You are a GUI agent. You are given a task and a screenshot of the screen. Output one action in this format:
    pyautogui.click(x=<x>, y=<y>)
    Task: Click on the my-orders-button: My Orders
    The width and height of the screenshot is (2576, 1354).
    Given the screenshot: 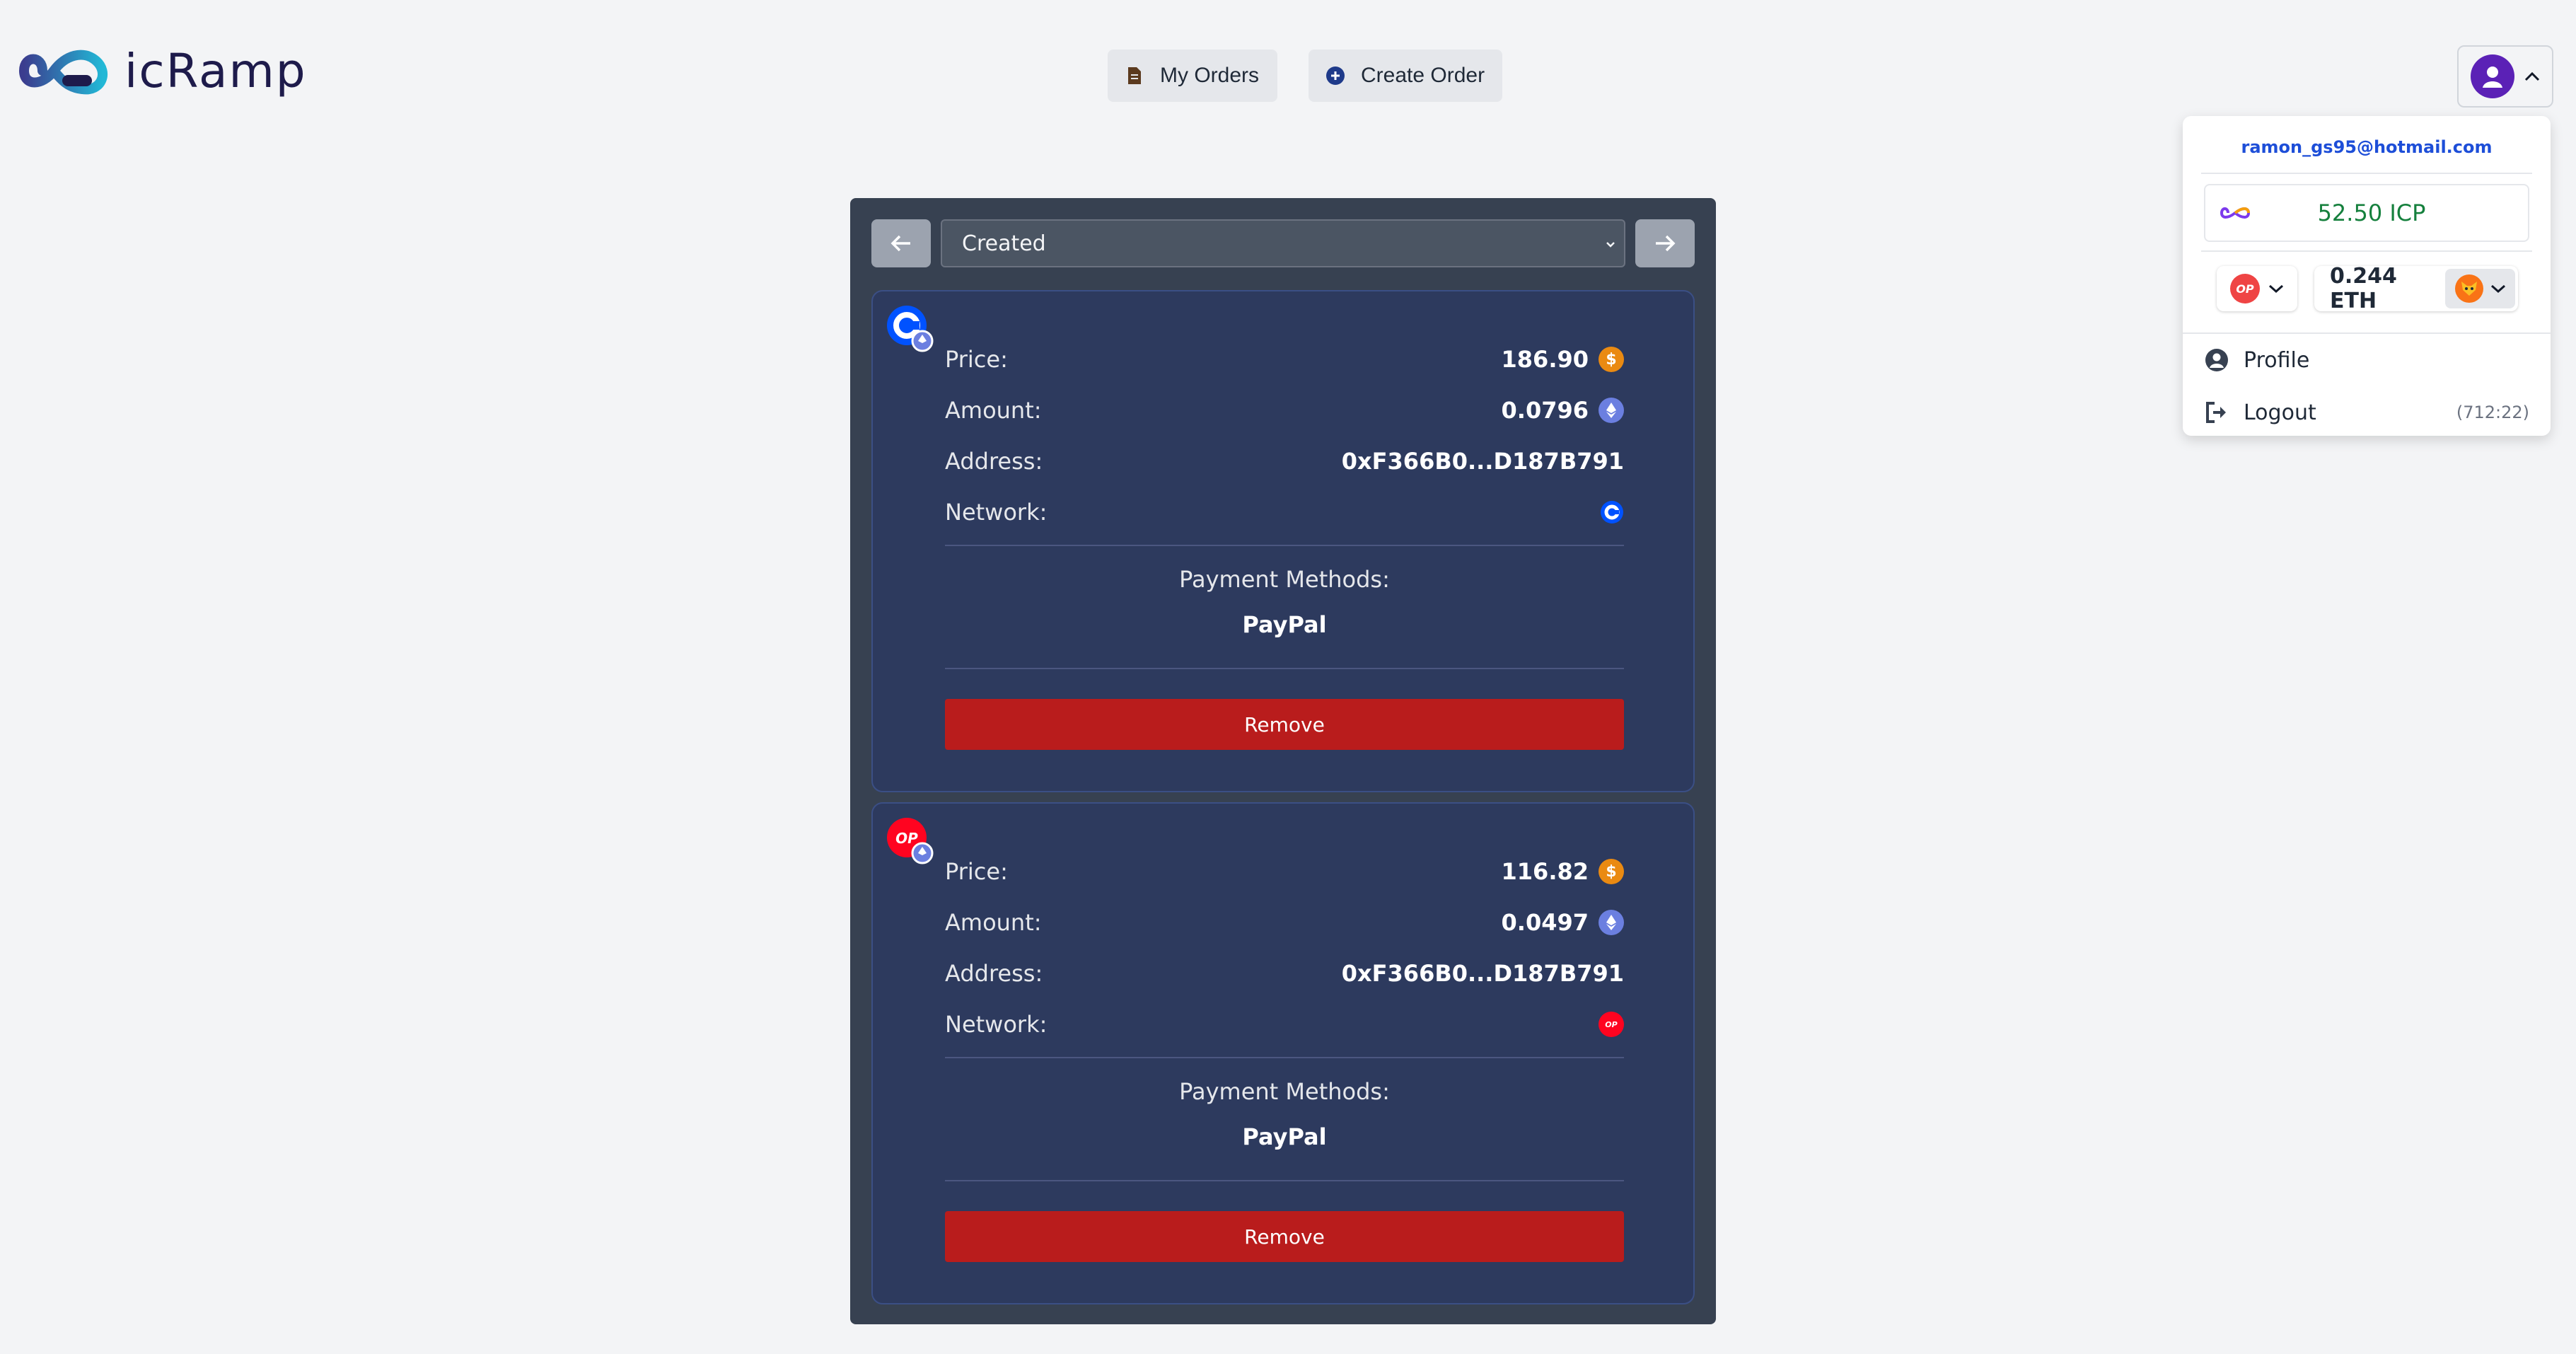 What is the action you would take?
    pyautogui.click(x=1192, y=76)
    